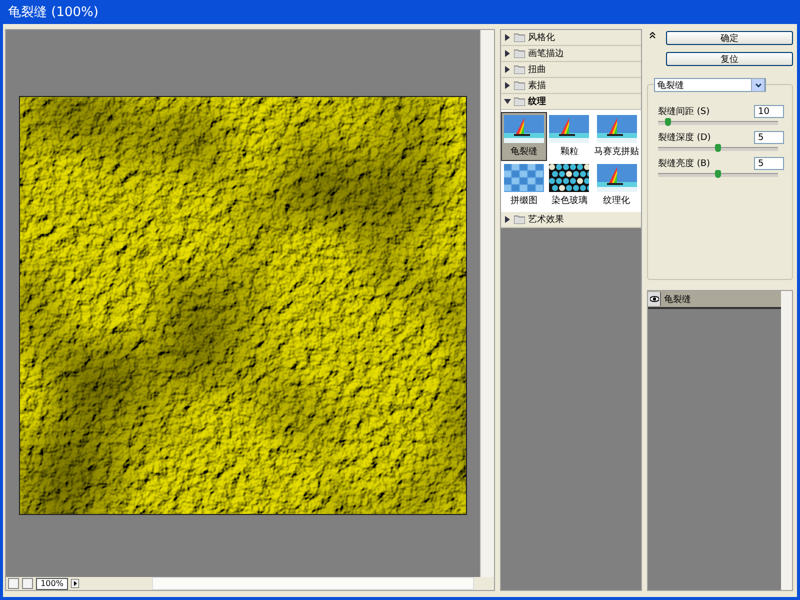 Image resolution: width=800 pixels, height=600 pixels. I want to click on category-item: 素描, so click(571, 86).